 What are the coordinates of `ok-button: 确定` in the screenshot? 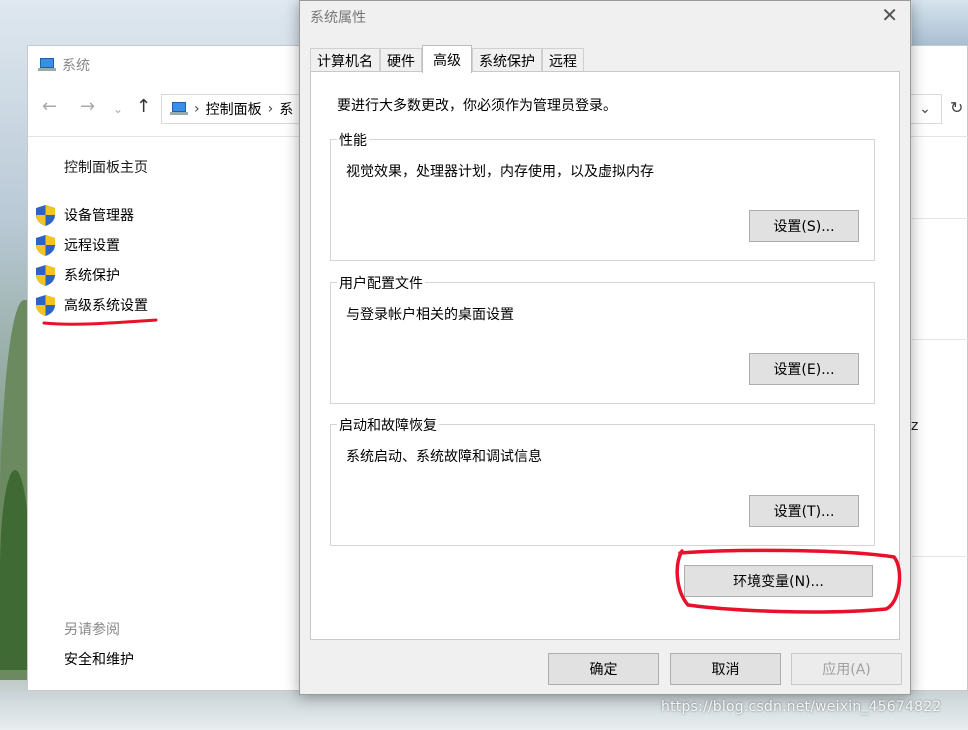 It's located at (603, 669).